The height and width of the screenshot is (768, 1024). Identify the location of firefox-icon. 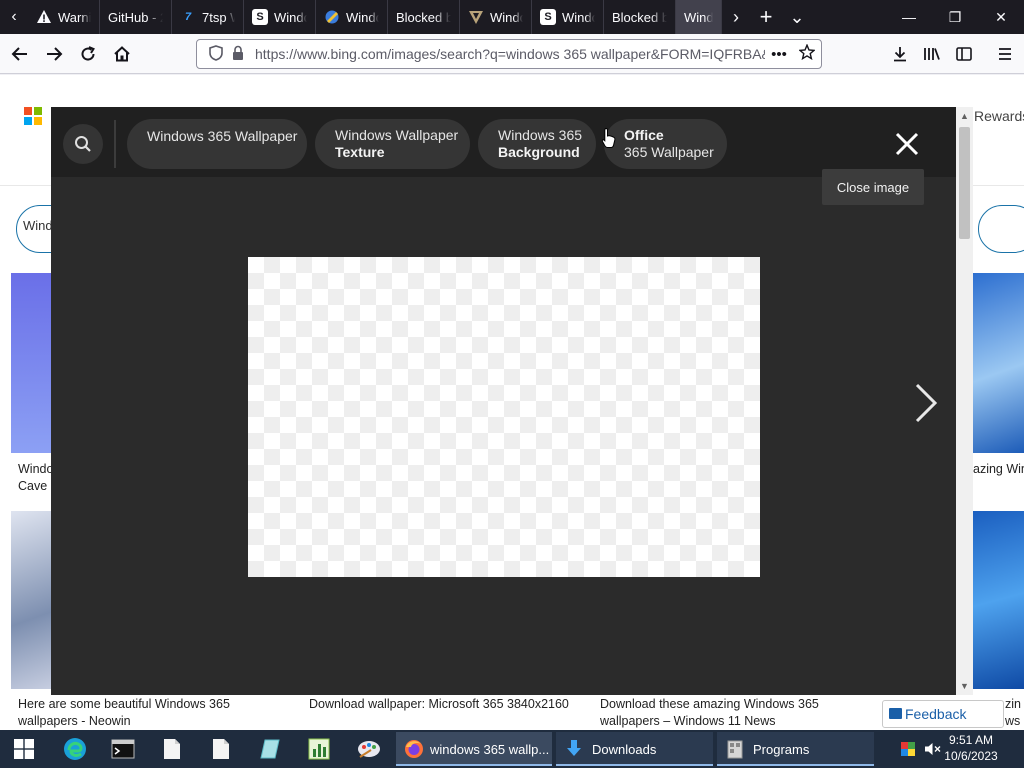
(414, 749).